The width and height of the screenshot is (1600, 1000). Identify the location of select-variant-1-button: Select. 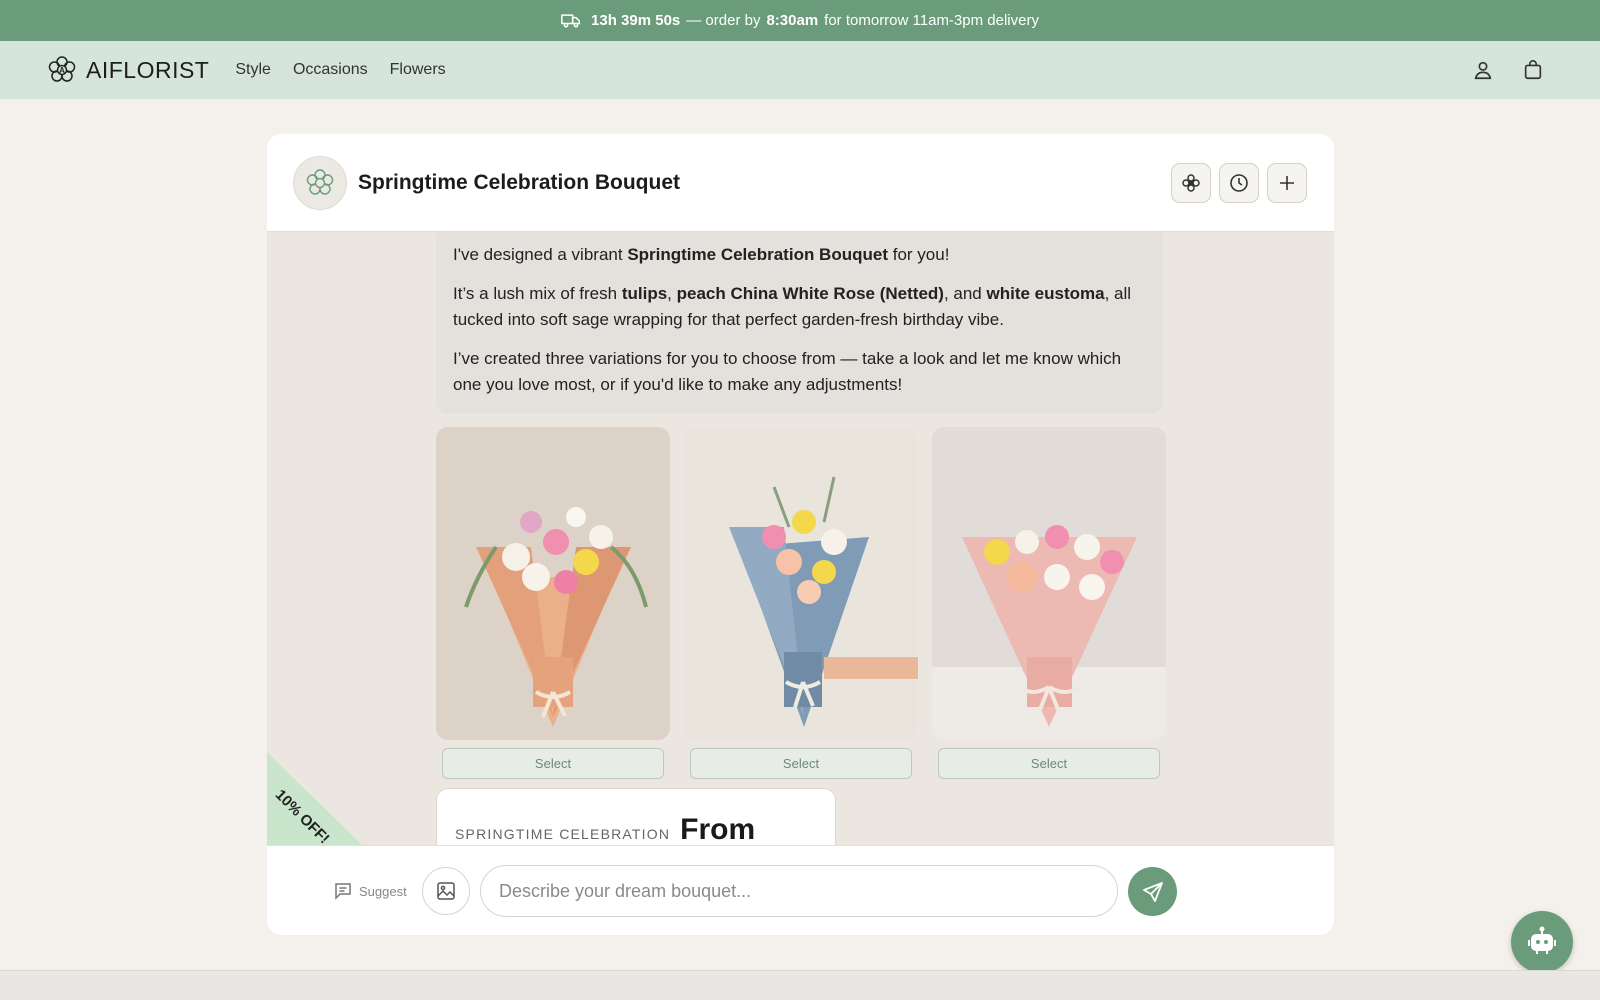
(553, 763).